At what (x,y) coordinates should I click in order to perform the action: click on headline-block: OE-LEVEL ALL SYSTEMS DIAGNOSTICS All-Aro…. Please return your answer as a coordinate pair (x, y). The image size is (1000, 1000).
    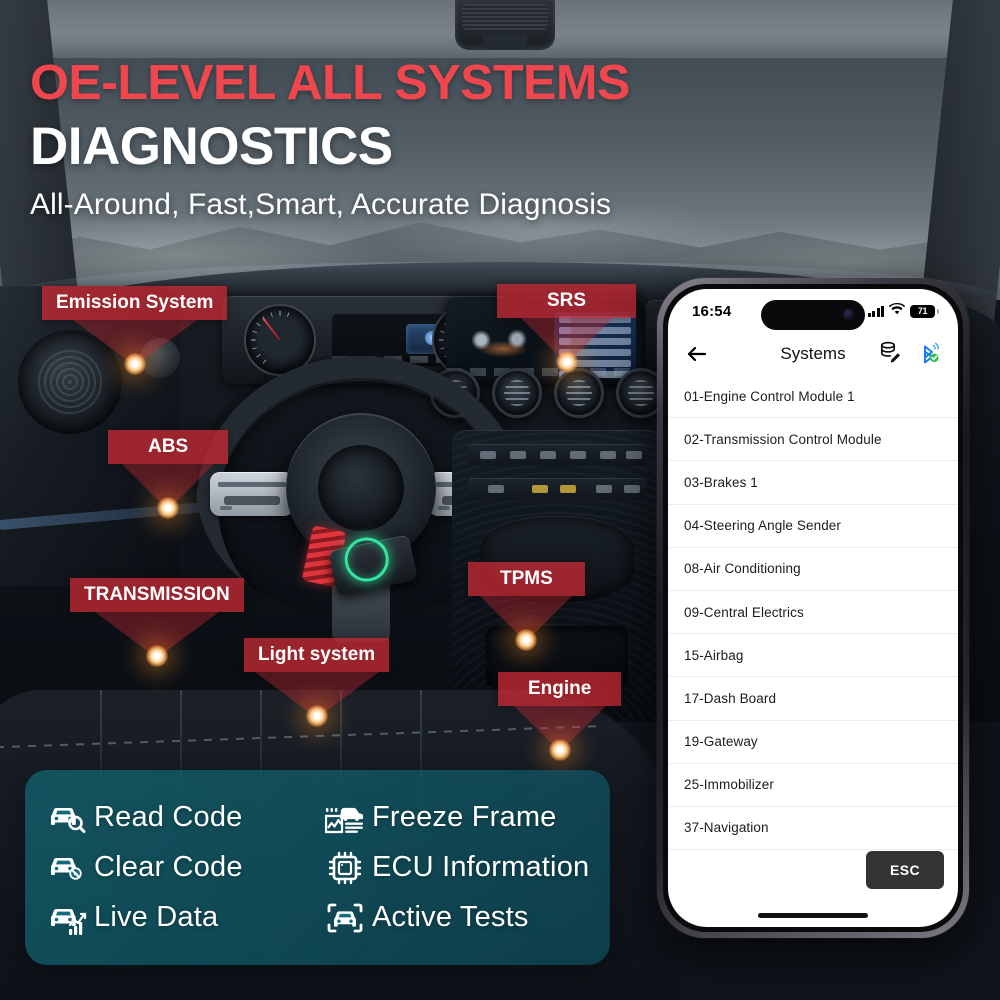
    Looking at the image, I should click on (400, 139).